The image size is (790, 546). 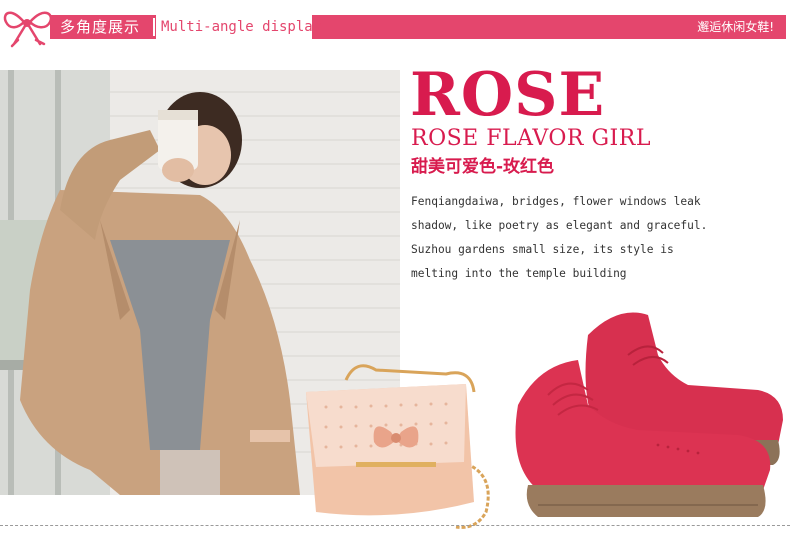 What do you see at coordinates (28, 29) in the screenshot?
I see `bow-icon` at bounding box center [28, 29].